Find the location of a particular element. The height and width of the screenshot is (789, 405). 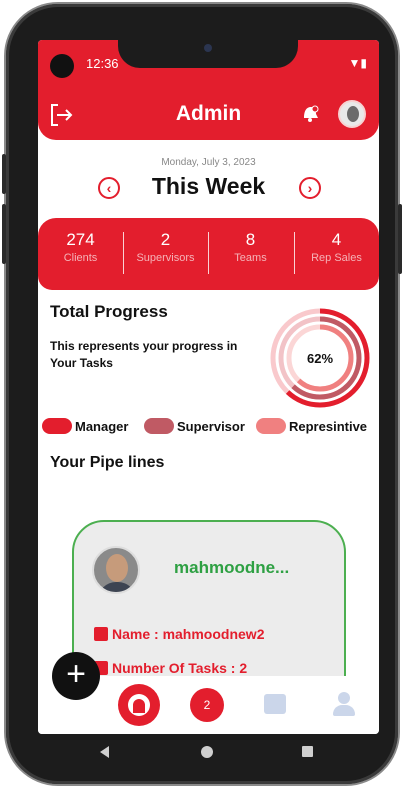

total-progress-heading: Total Progress is located at coordinates (109, 311).